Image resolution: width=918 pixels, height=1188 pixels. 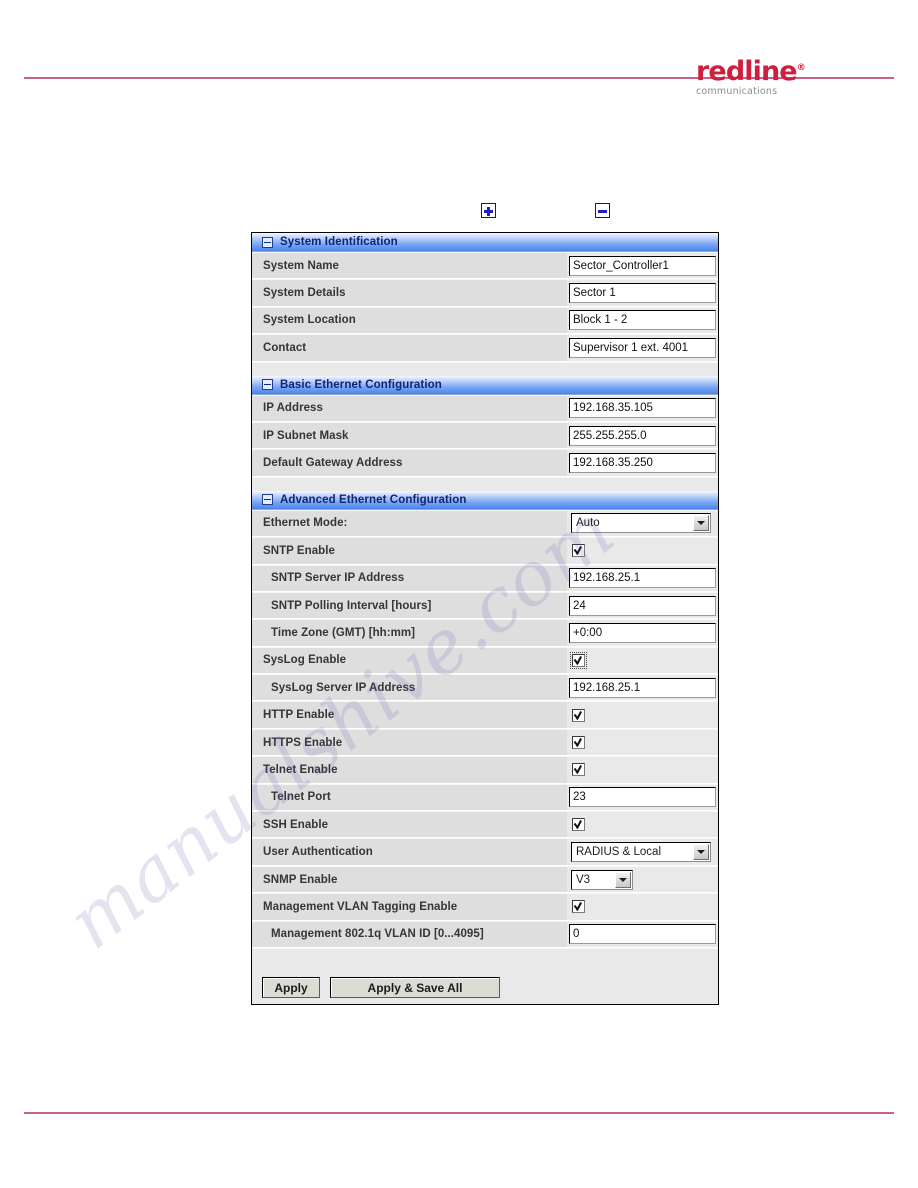 I want to click on text-input: +0:00, so click(x=642, y=632).